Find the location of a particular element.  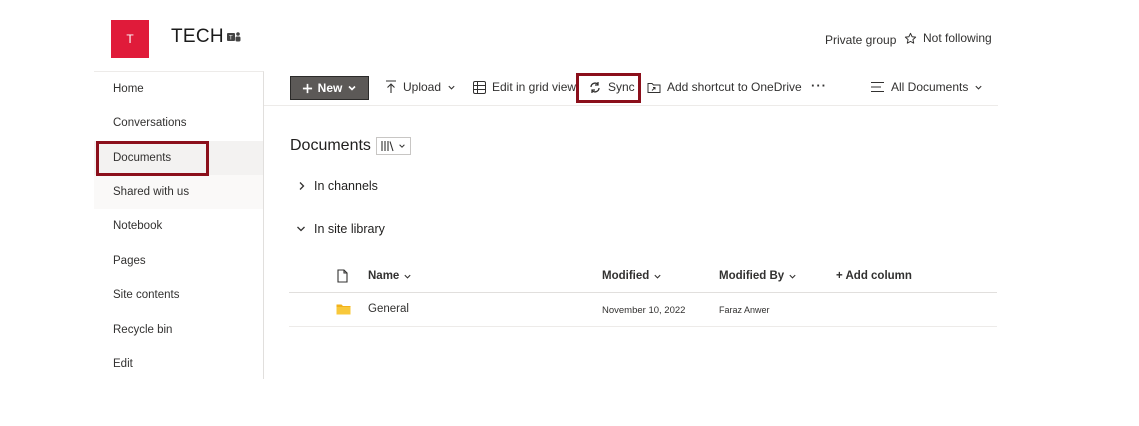

new-button: New is located at coordinates (329, 88).